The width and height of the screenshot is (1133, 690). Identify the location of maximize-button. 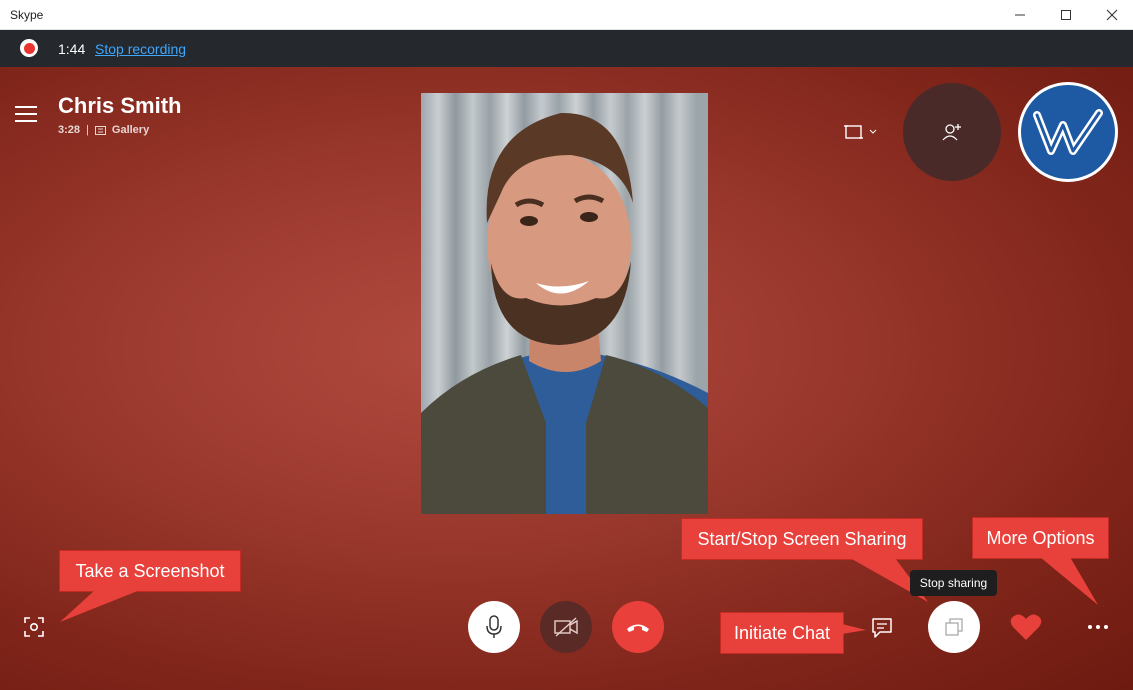
(1066, 15).